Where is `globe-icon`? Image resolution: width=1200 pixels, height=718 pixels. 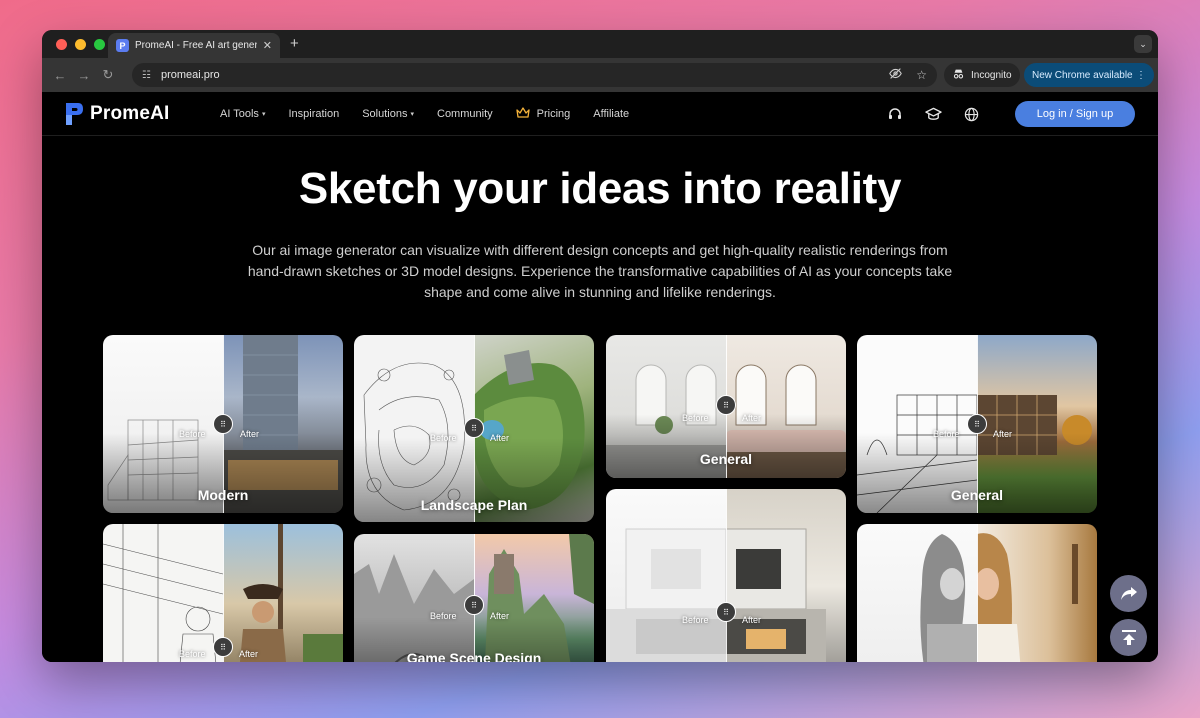 globe-icon is located at coordinates (971, 114).